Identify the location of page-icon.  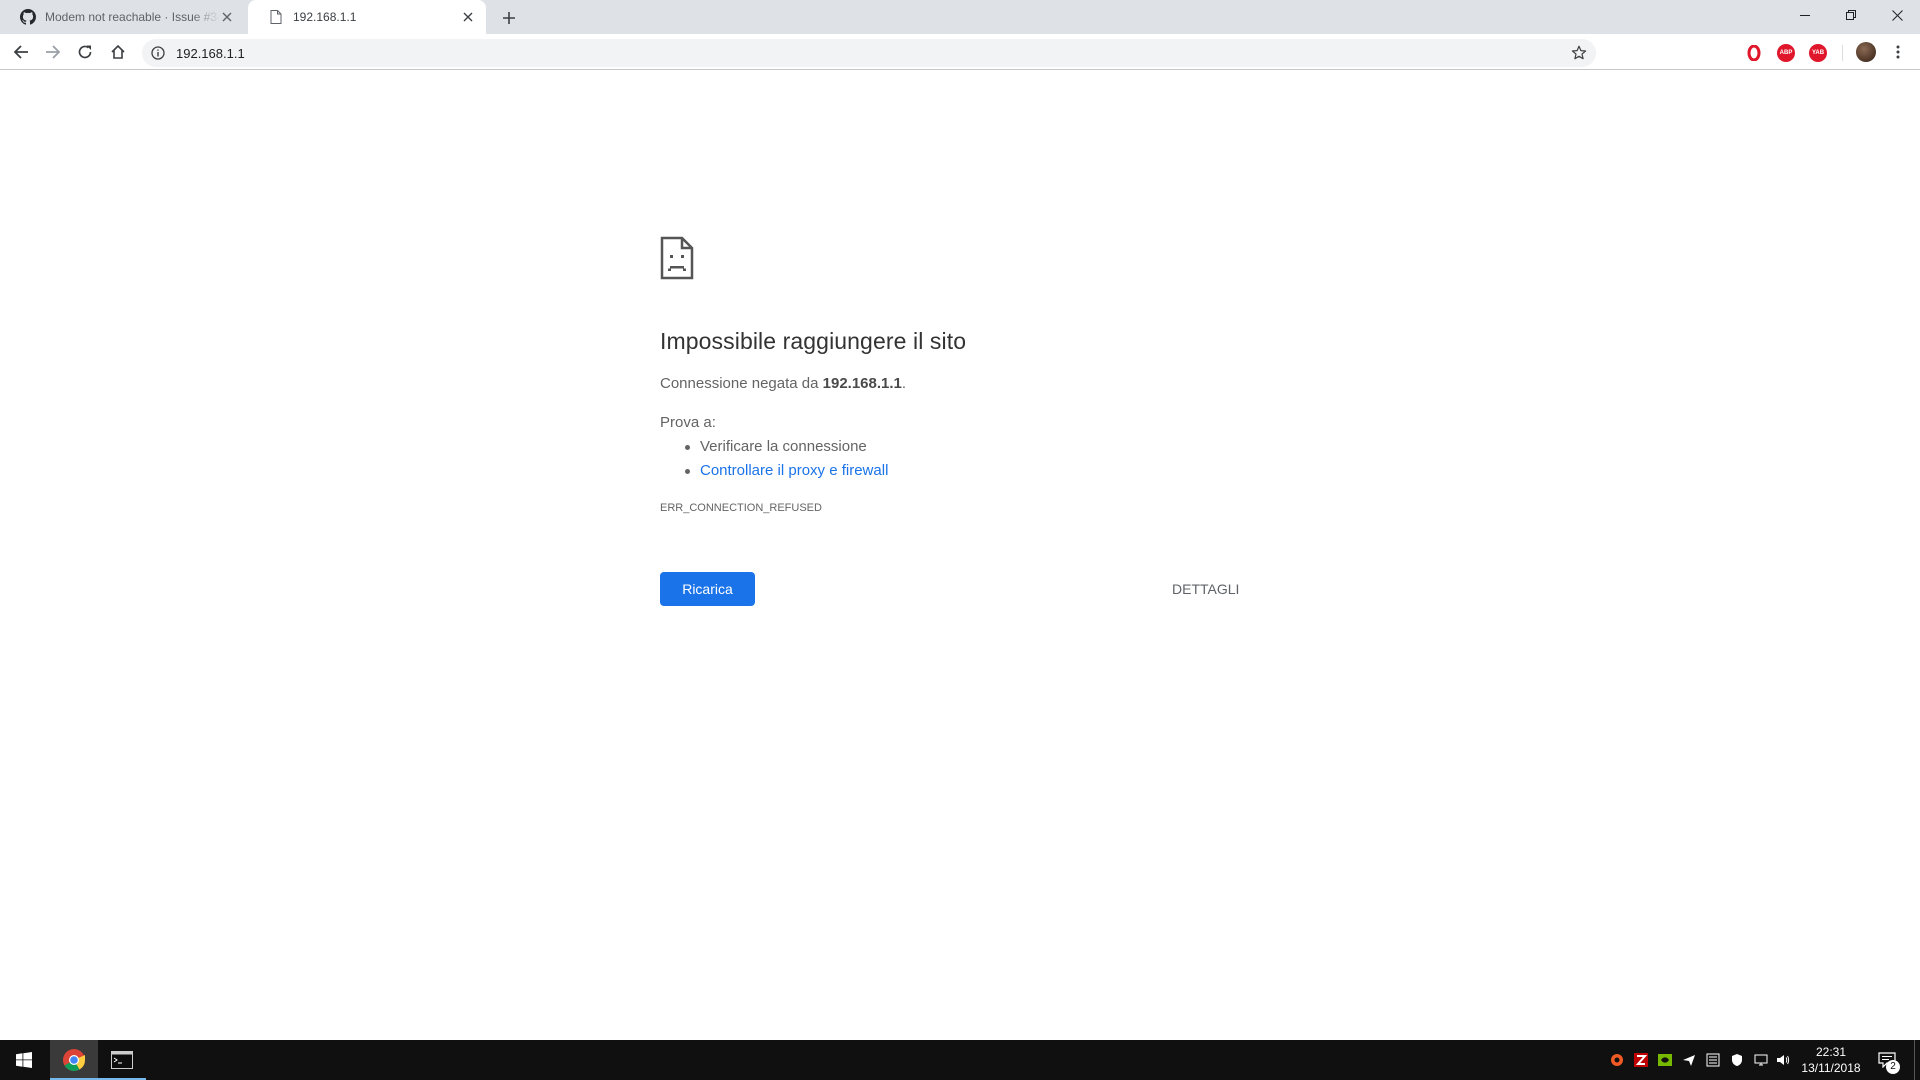
(276, 17).